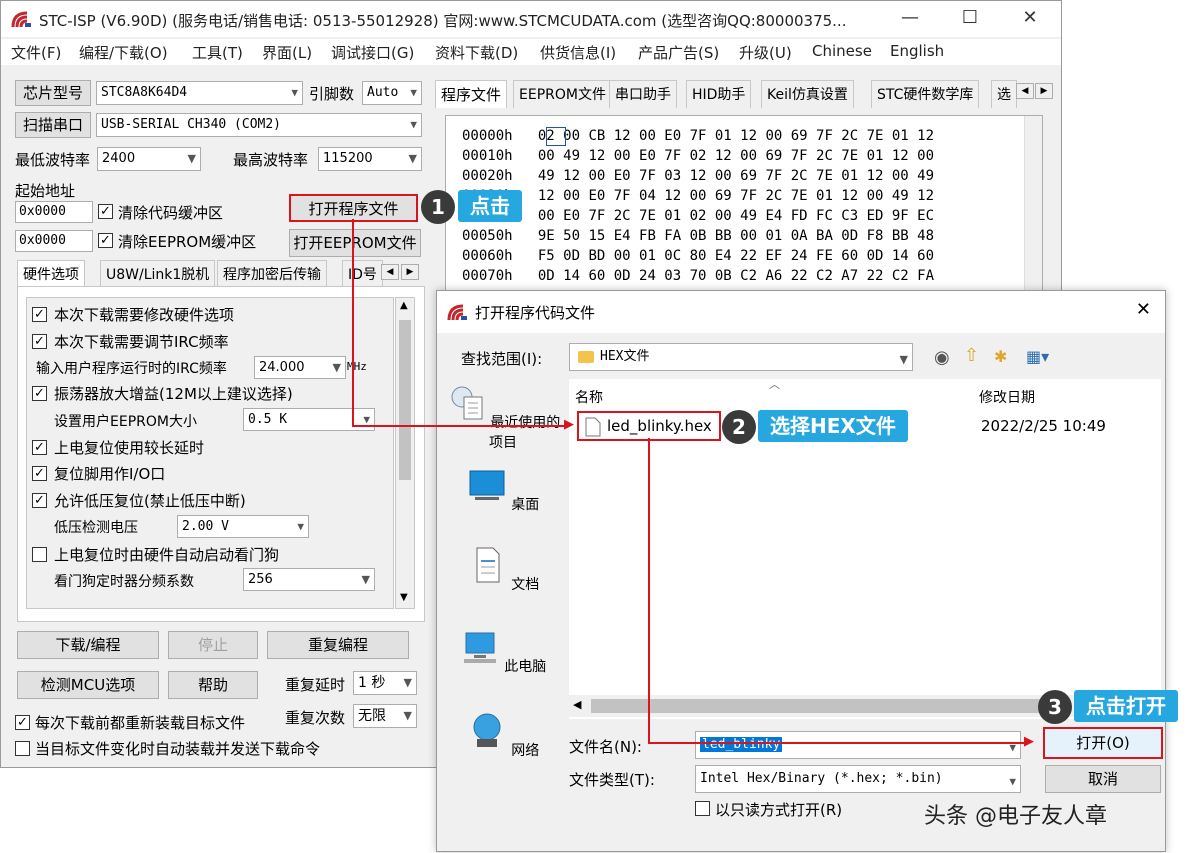 The image size is (1200, 853). What do you see at coordinates (586, 356) in the screenshot?
I see `folder-icon` at bounding box center [586, 356].